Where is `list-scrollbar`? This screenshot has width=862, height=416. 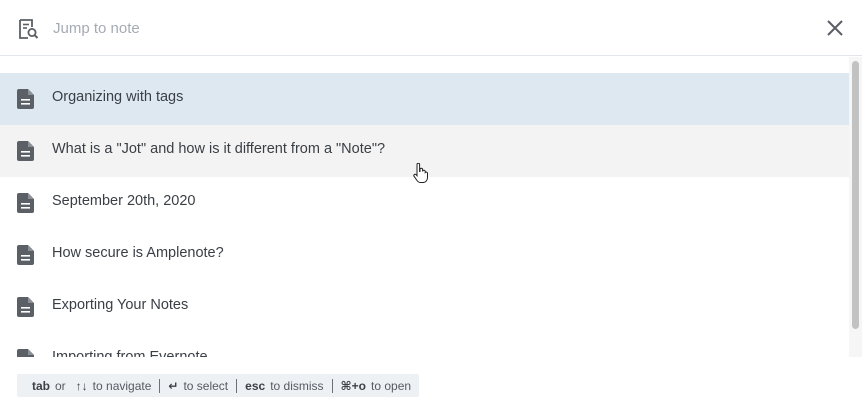
list-scrollbar is located at coordinates (855, 207).